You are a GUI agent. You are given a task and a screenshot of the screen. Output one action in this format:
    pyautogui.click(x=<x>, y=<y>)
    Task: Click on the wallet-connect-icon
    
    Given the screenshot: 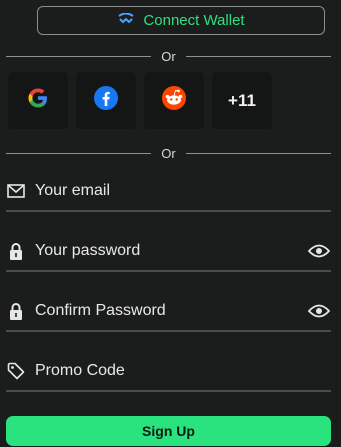 What is the action you would take?
    pyautogui.click(x=126, y=20)
    